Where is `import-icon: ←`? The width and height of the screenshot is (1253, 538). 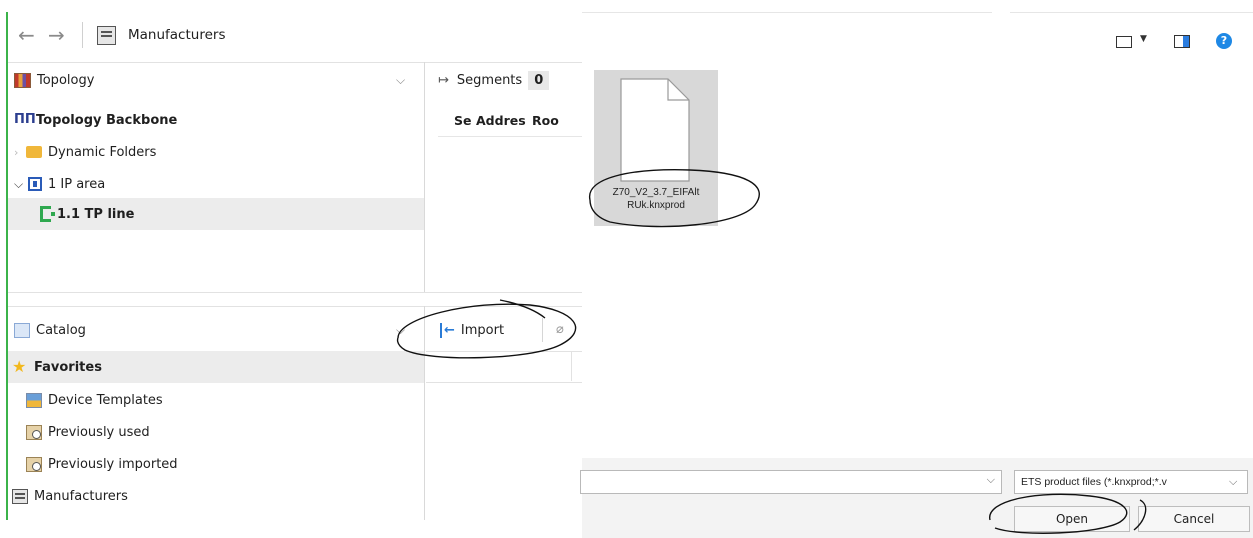 import-icon: ← is located at coordinates (447, 330).